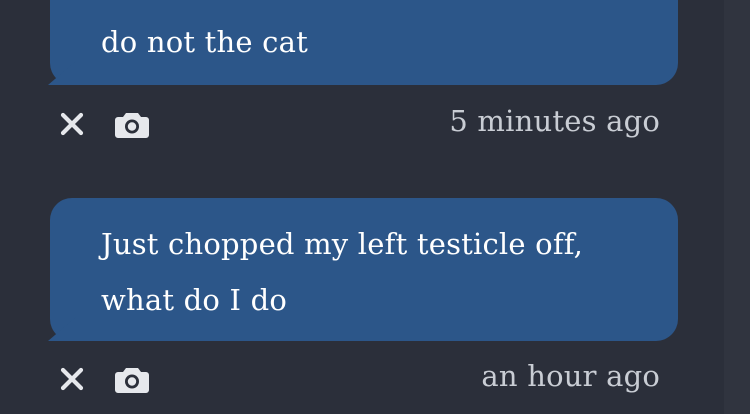  What do you see at coordinates (570, 376) in the screenshot?
I see `message-timestamp: an hour ago` at bounding box center [570, 376].